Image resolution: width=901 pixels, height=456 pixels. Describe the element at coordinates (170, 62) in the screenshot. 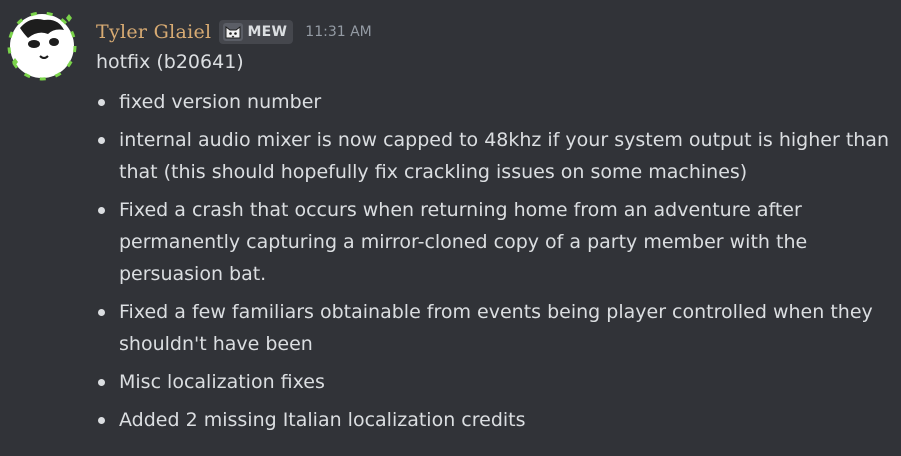

I see `message-title: hotfix (b20641)` at that location.